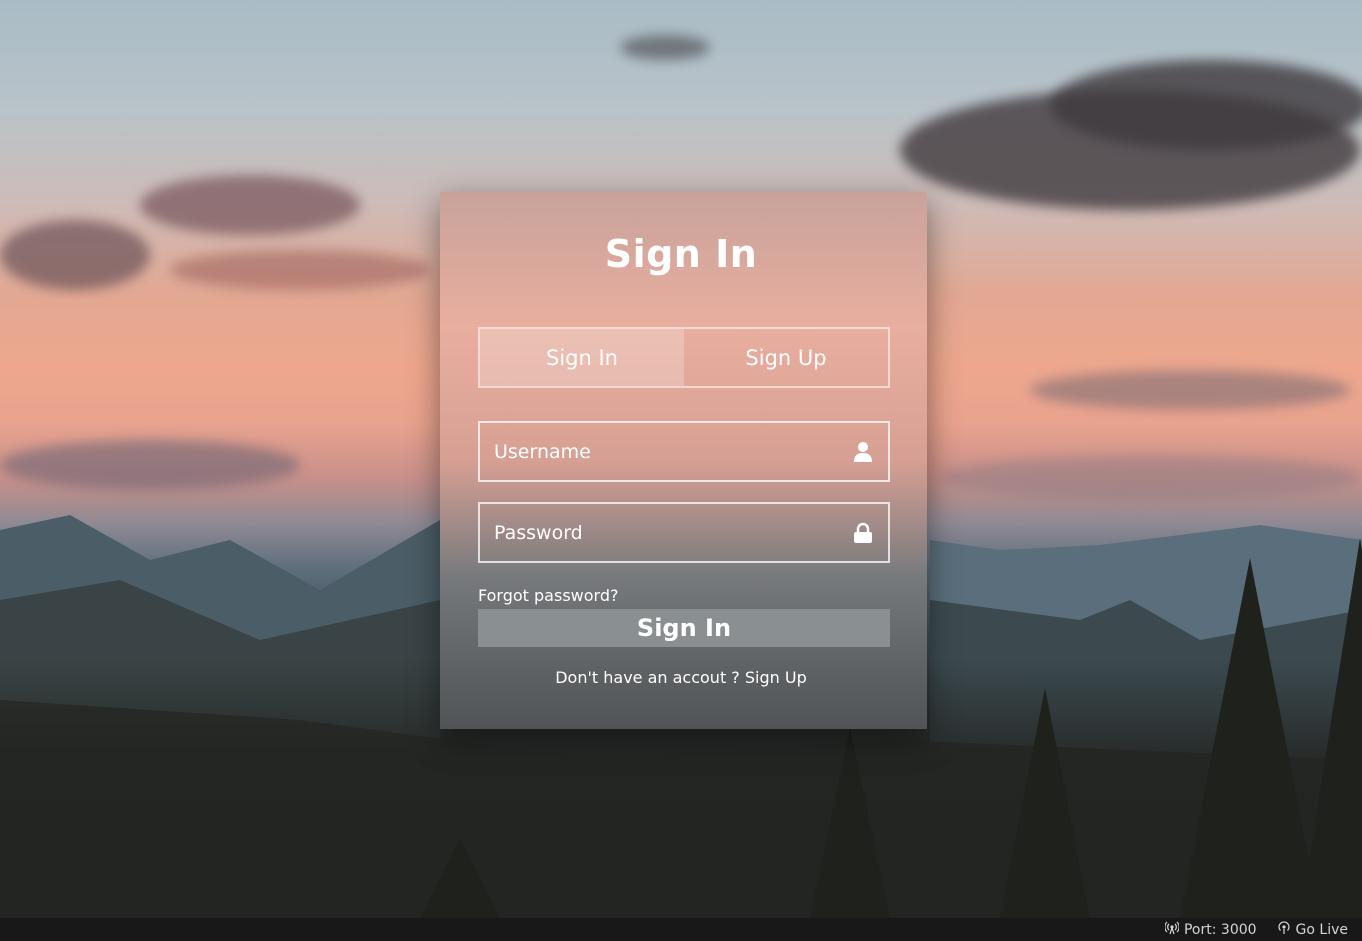 This screenshot has width=1362, height=941. What do you see at coordinates (1220, 929) in the screenshot?
I see `port-label: Port: 3000` at bounding box center [1220, 929].